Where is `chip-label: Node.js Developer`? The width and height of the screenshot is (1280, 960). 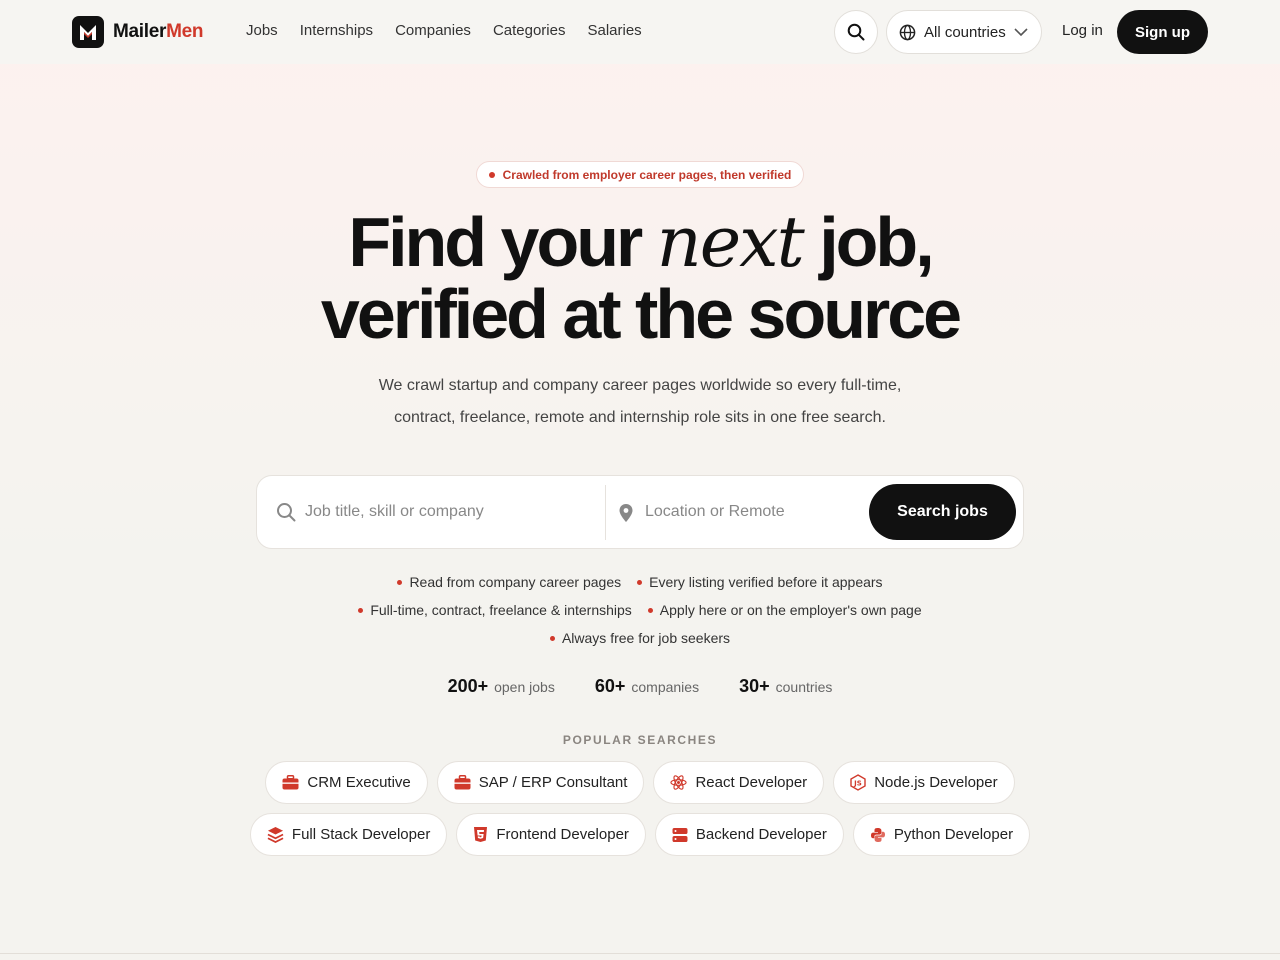
chip-label: Node.js Developer is located at coordinates (936, 782).